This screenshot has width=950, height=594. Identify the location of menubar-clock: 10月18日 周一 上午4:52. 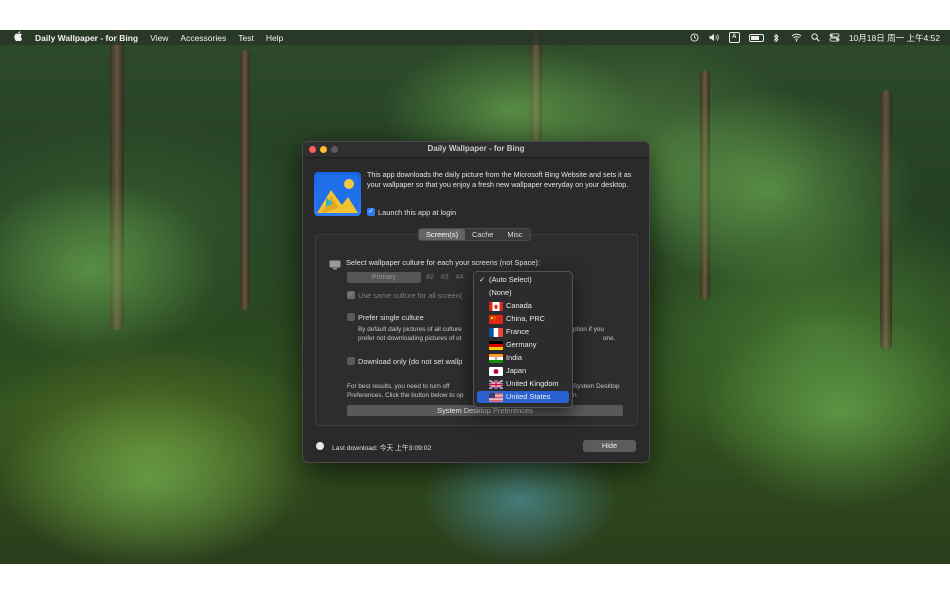
(894, 38).